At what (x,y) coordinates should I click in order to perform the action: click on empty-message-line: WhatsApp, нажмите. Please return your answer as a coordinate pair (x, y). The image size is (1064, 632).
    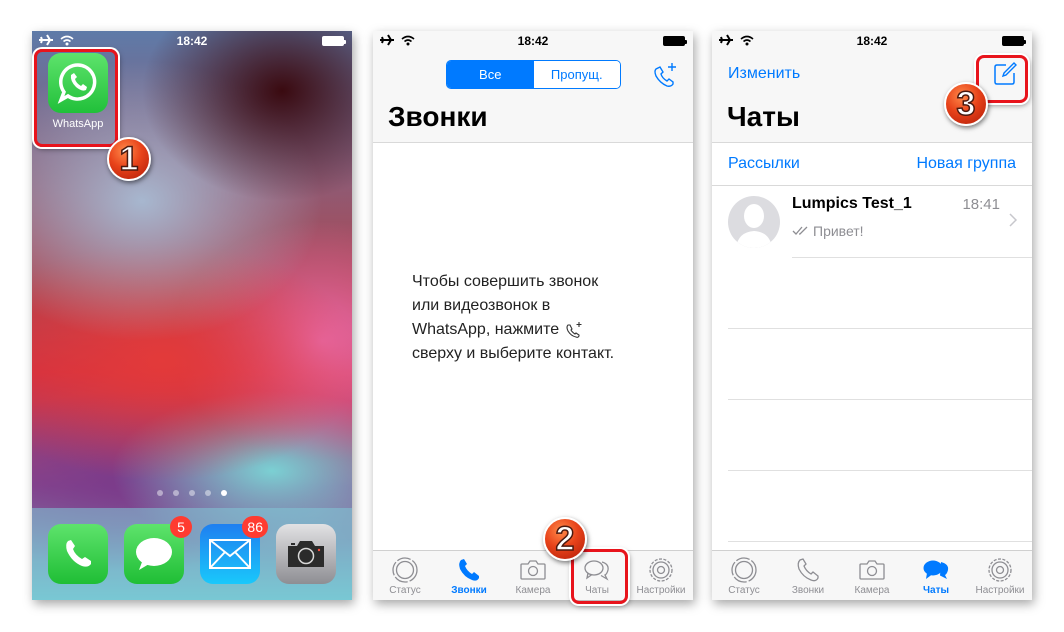
    Looking at the image, I should click on (542, 330).